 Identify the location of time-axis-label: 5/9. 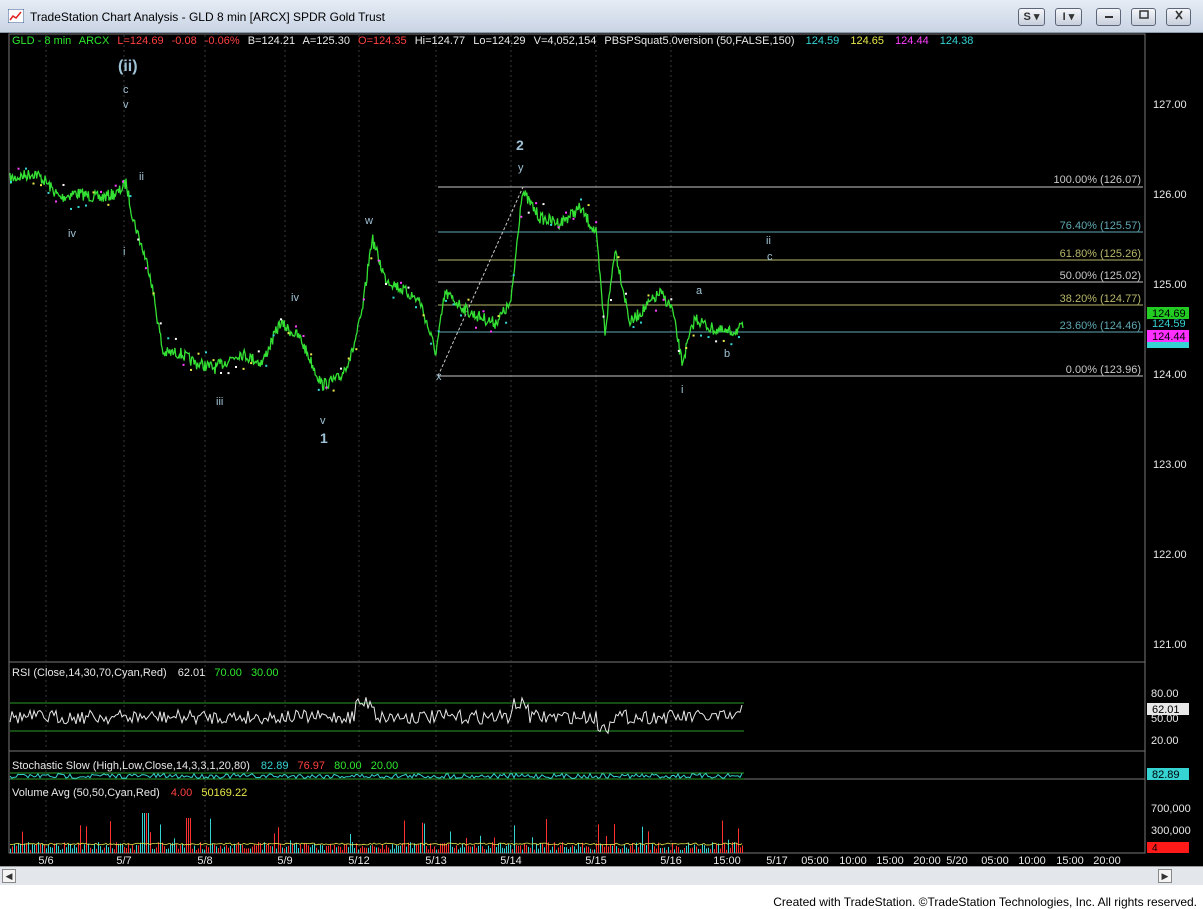
(284, 860).